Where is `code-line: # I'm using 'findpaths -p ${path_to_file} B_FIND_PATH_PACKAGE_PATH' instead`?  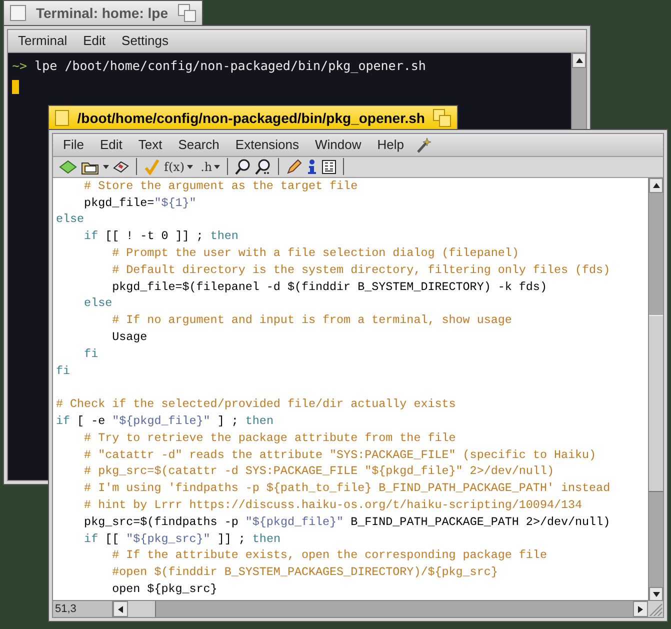 code-line: # I'm using 'findpaths -p ${path_to_file} B_FIND_PATH_PACKAGE_PATH' instead is located at coordinates (347, 488).